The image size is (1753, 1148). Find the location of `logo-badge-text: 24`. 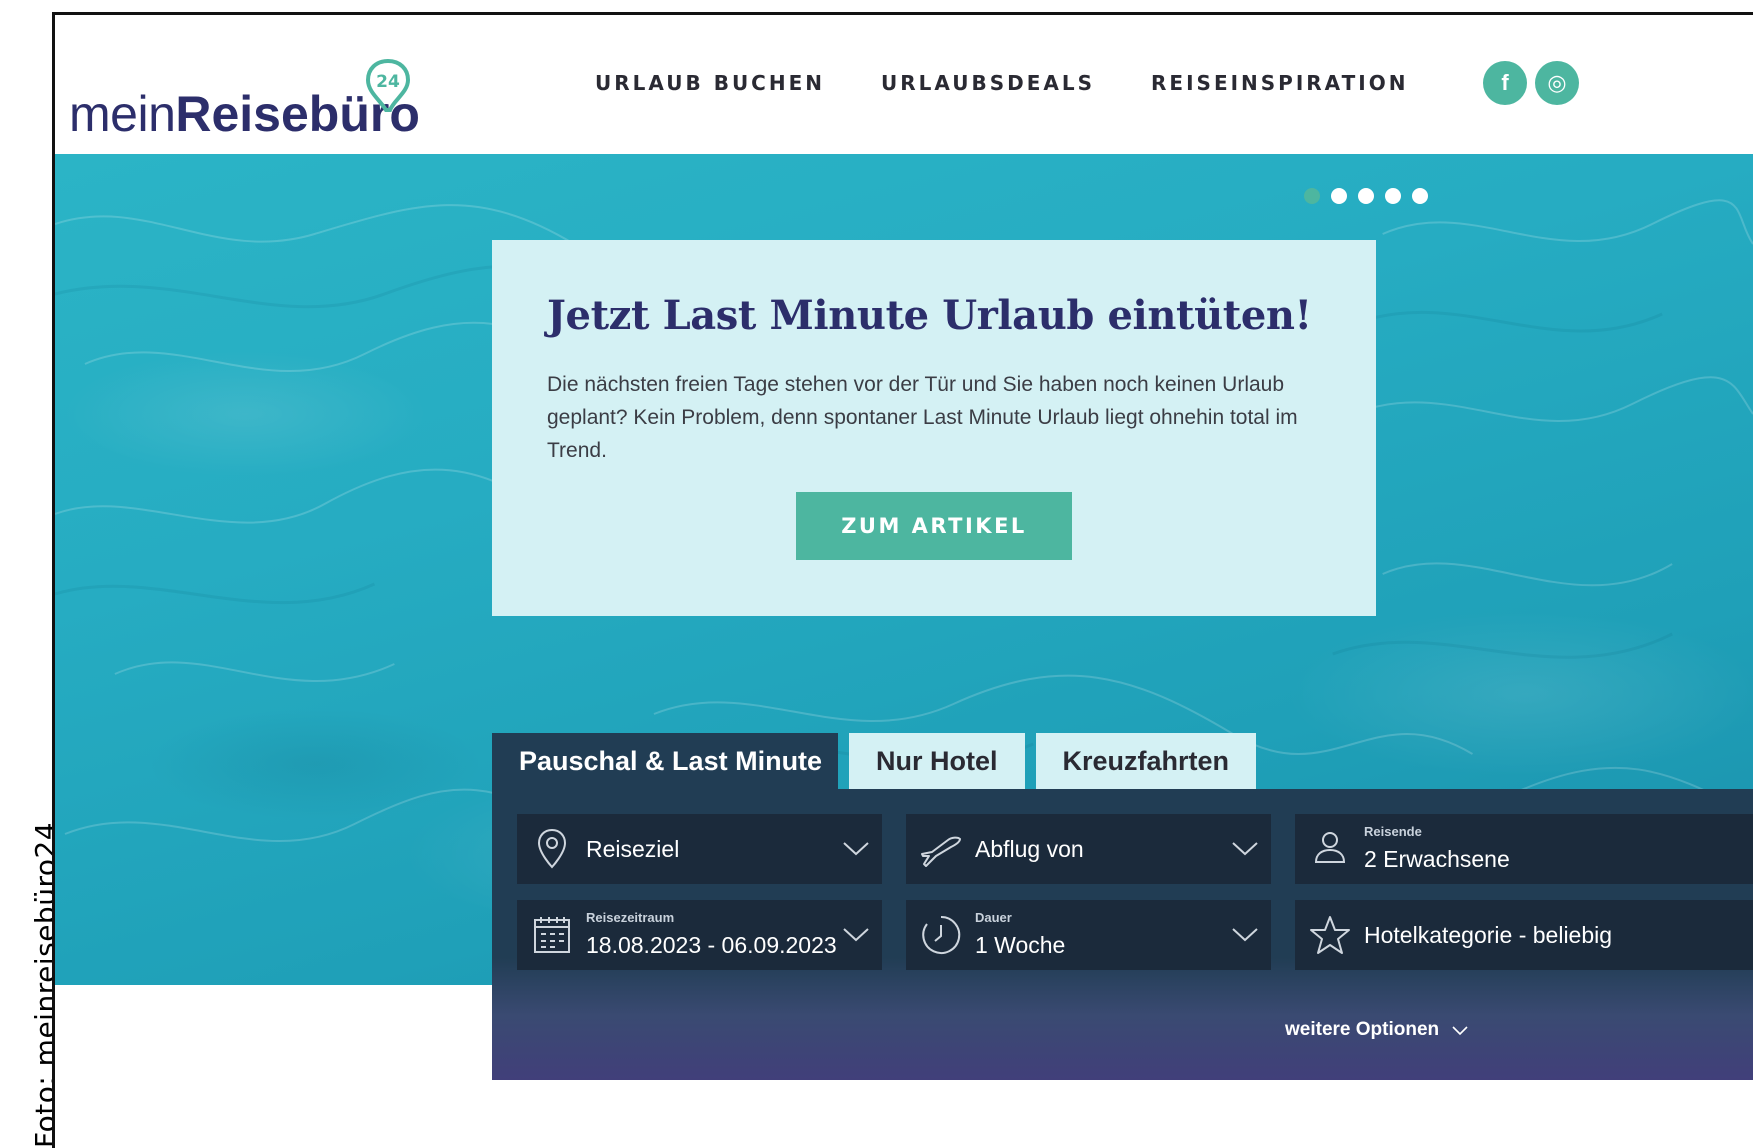

logo-badge-text: 24 is located at coordinates (388, 82).